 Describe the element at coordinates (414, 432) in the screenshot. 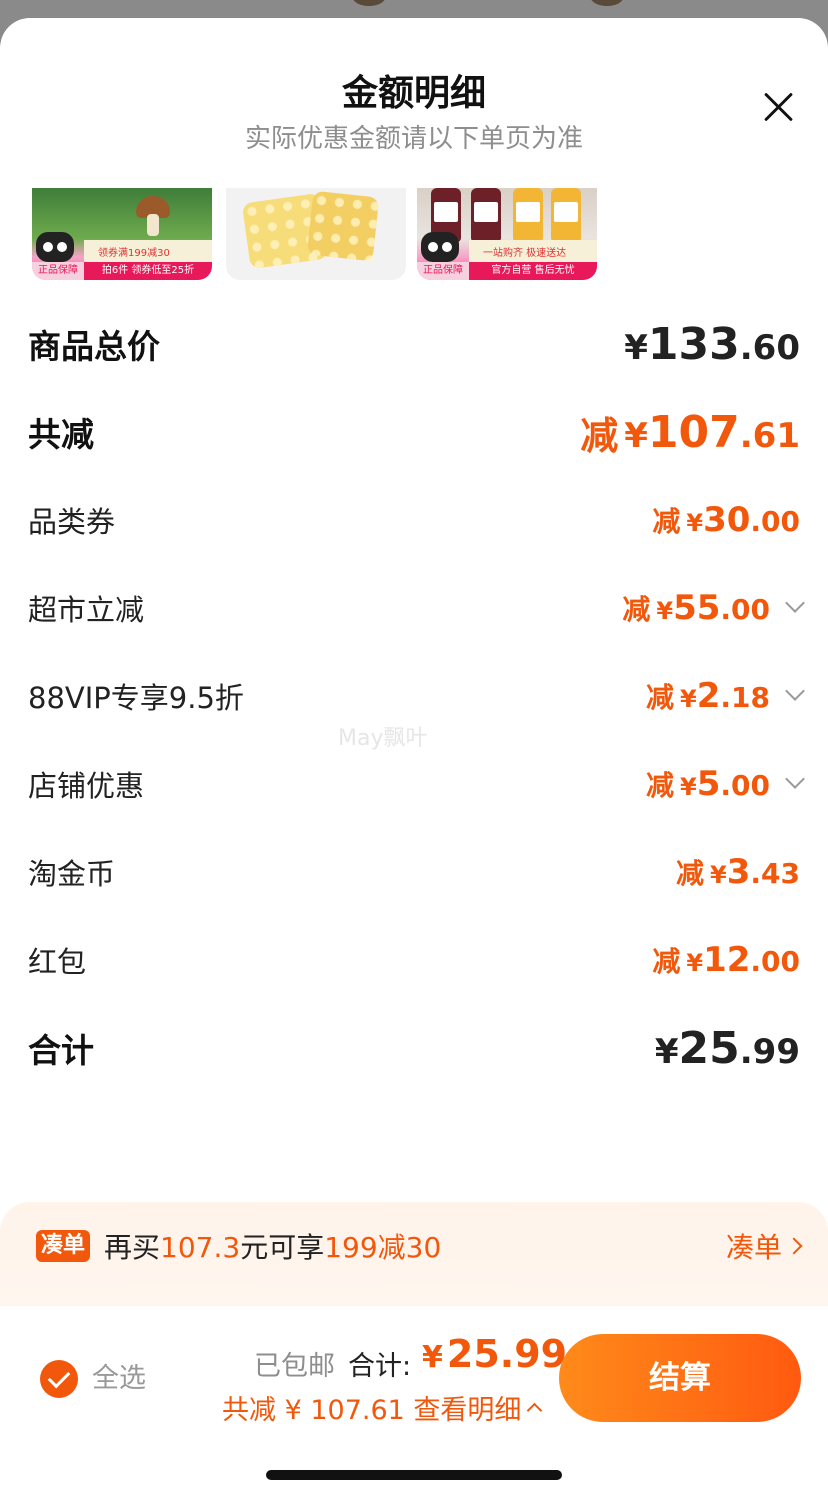

I see `total-reduction-row: 共减 减 ¥ 107 .61` at that location.